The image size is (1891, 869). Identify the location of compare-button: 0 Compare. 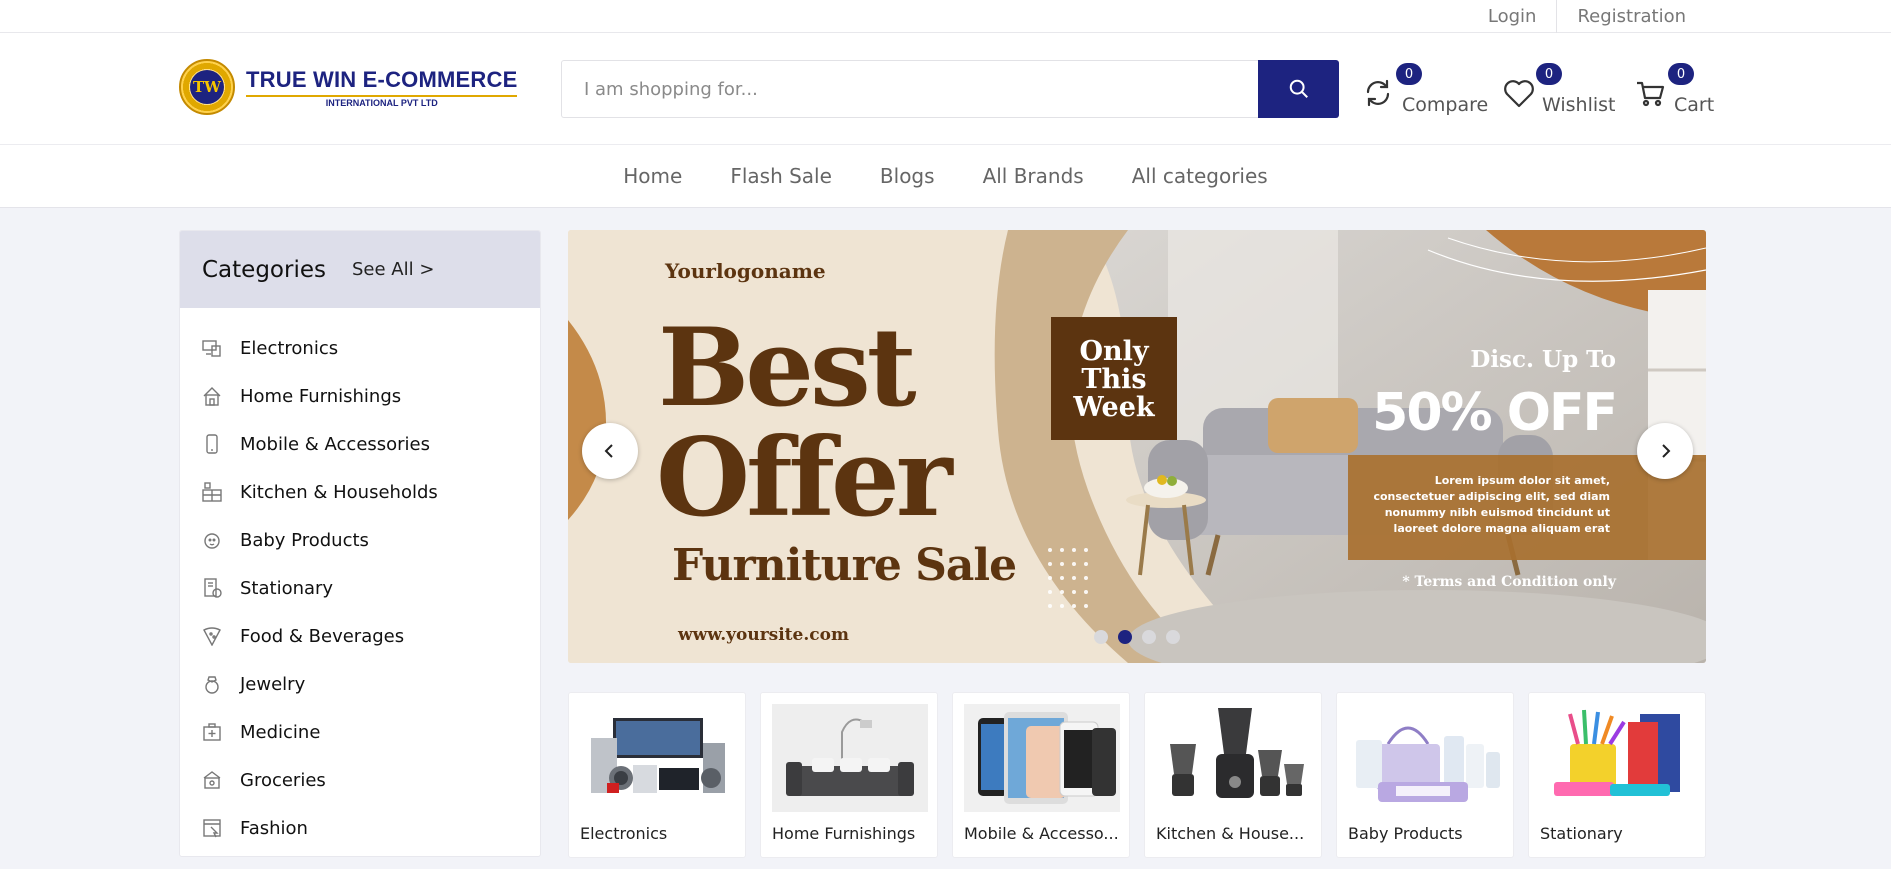
(1425, 90).